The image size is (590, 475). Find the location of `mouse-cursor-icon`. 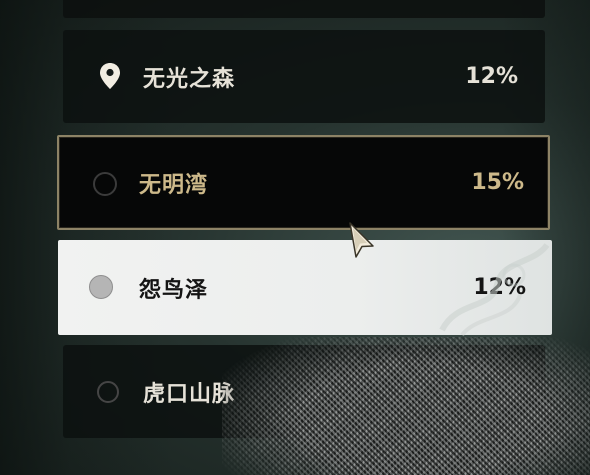

mouse-cursor-icon is located at coordinates (362, 242).